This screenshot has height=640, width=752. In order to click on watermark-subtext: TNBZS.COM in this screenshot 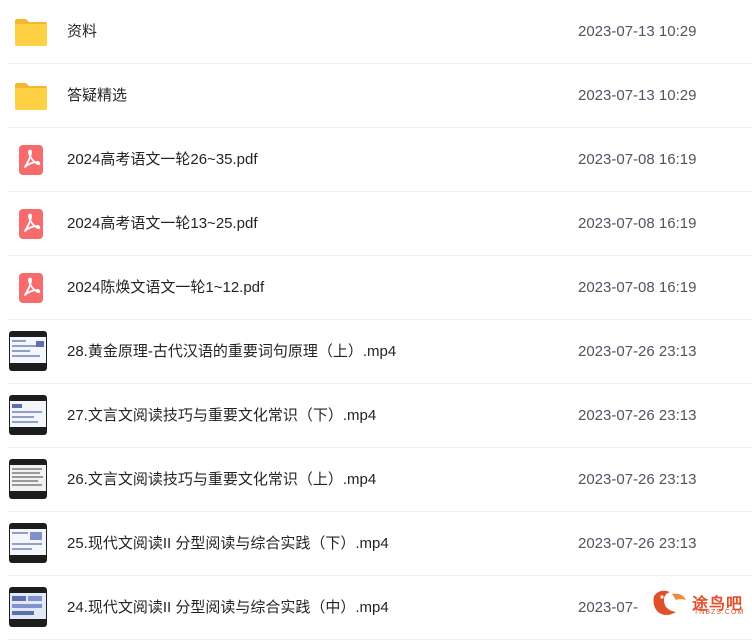, I will do `click(719, 612)`.